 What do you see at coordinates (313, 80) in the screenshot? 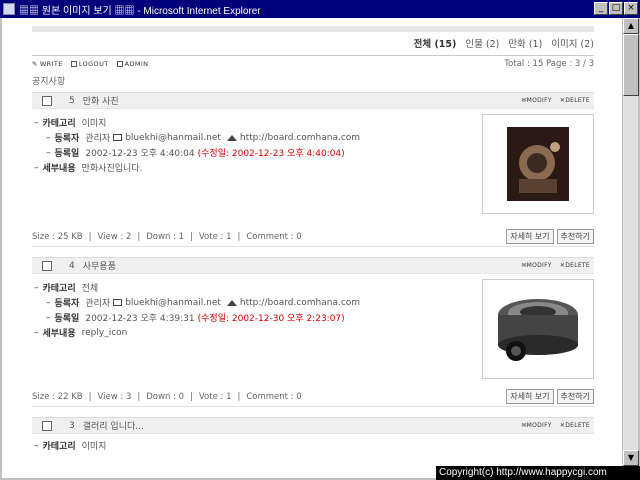
I see `notice-link: 공지사항` at bounding box center [313, 80].